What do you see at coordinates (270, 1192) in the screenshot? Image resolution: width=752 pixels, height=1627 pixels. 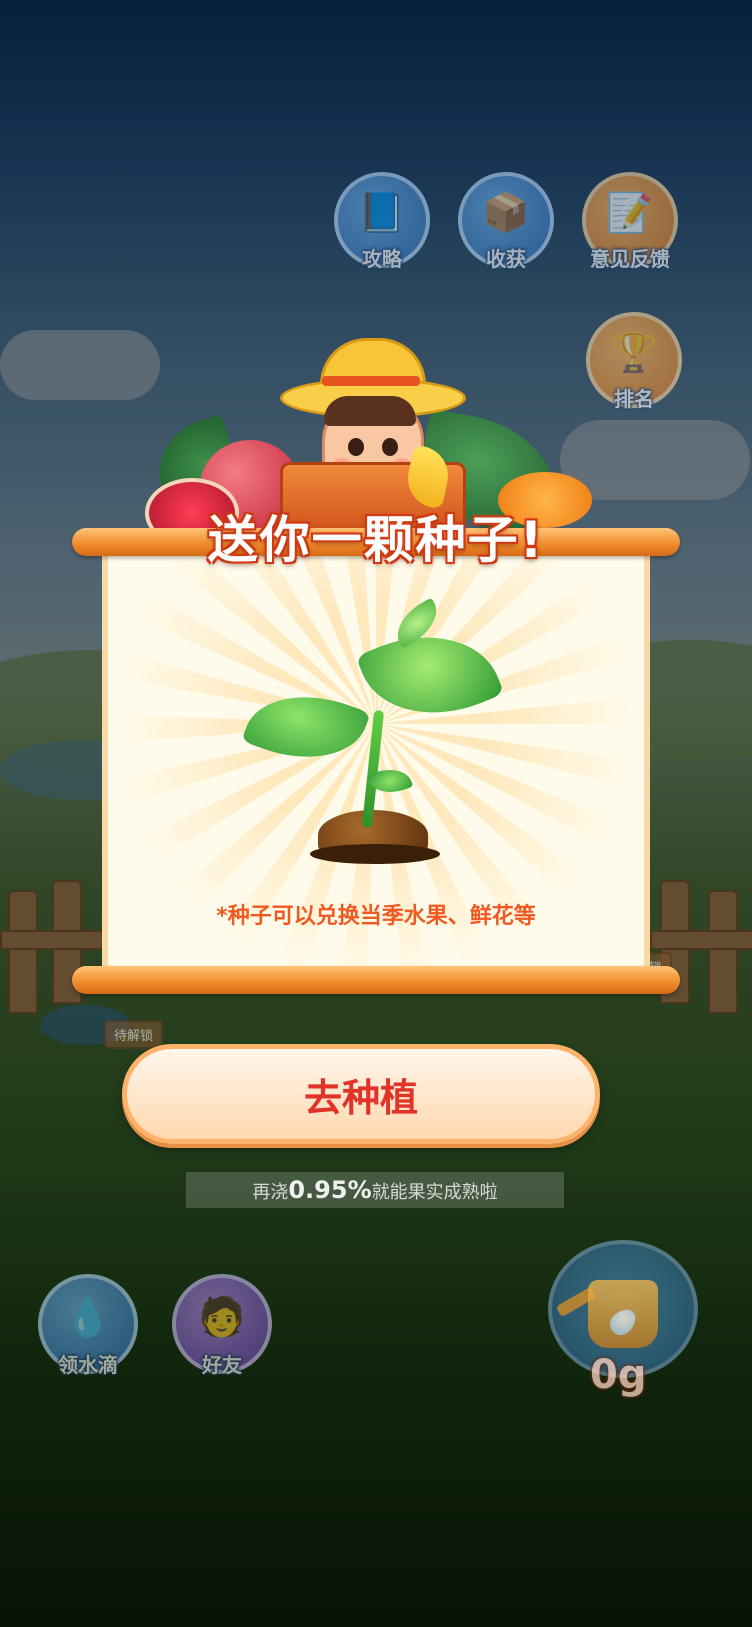 I see `progress-prefix: 再浇` at bounding box center [270, 1192].